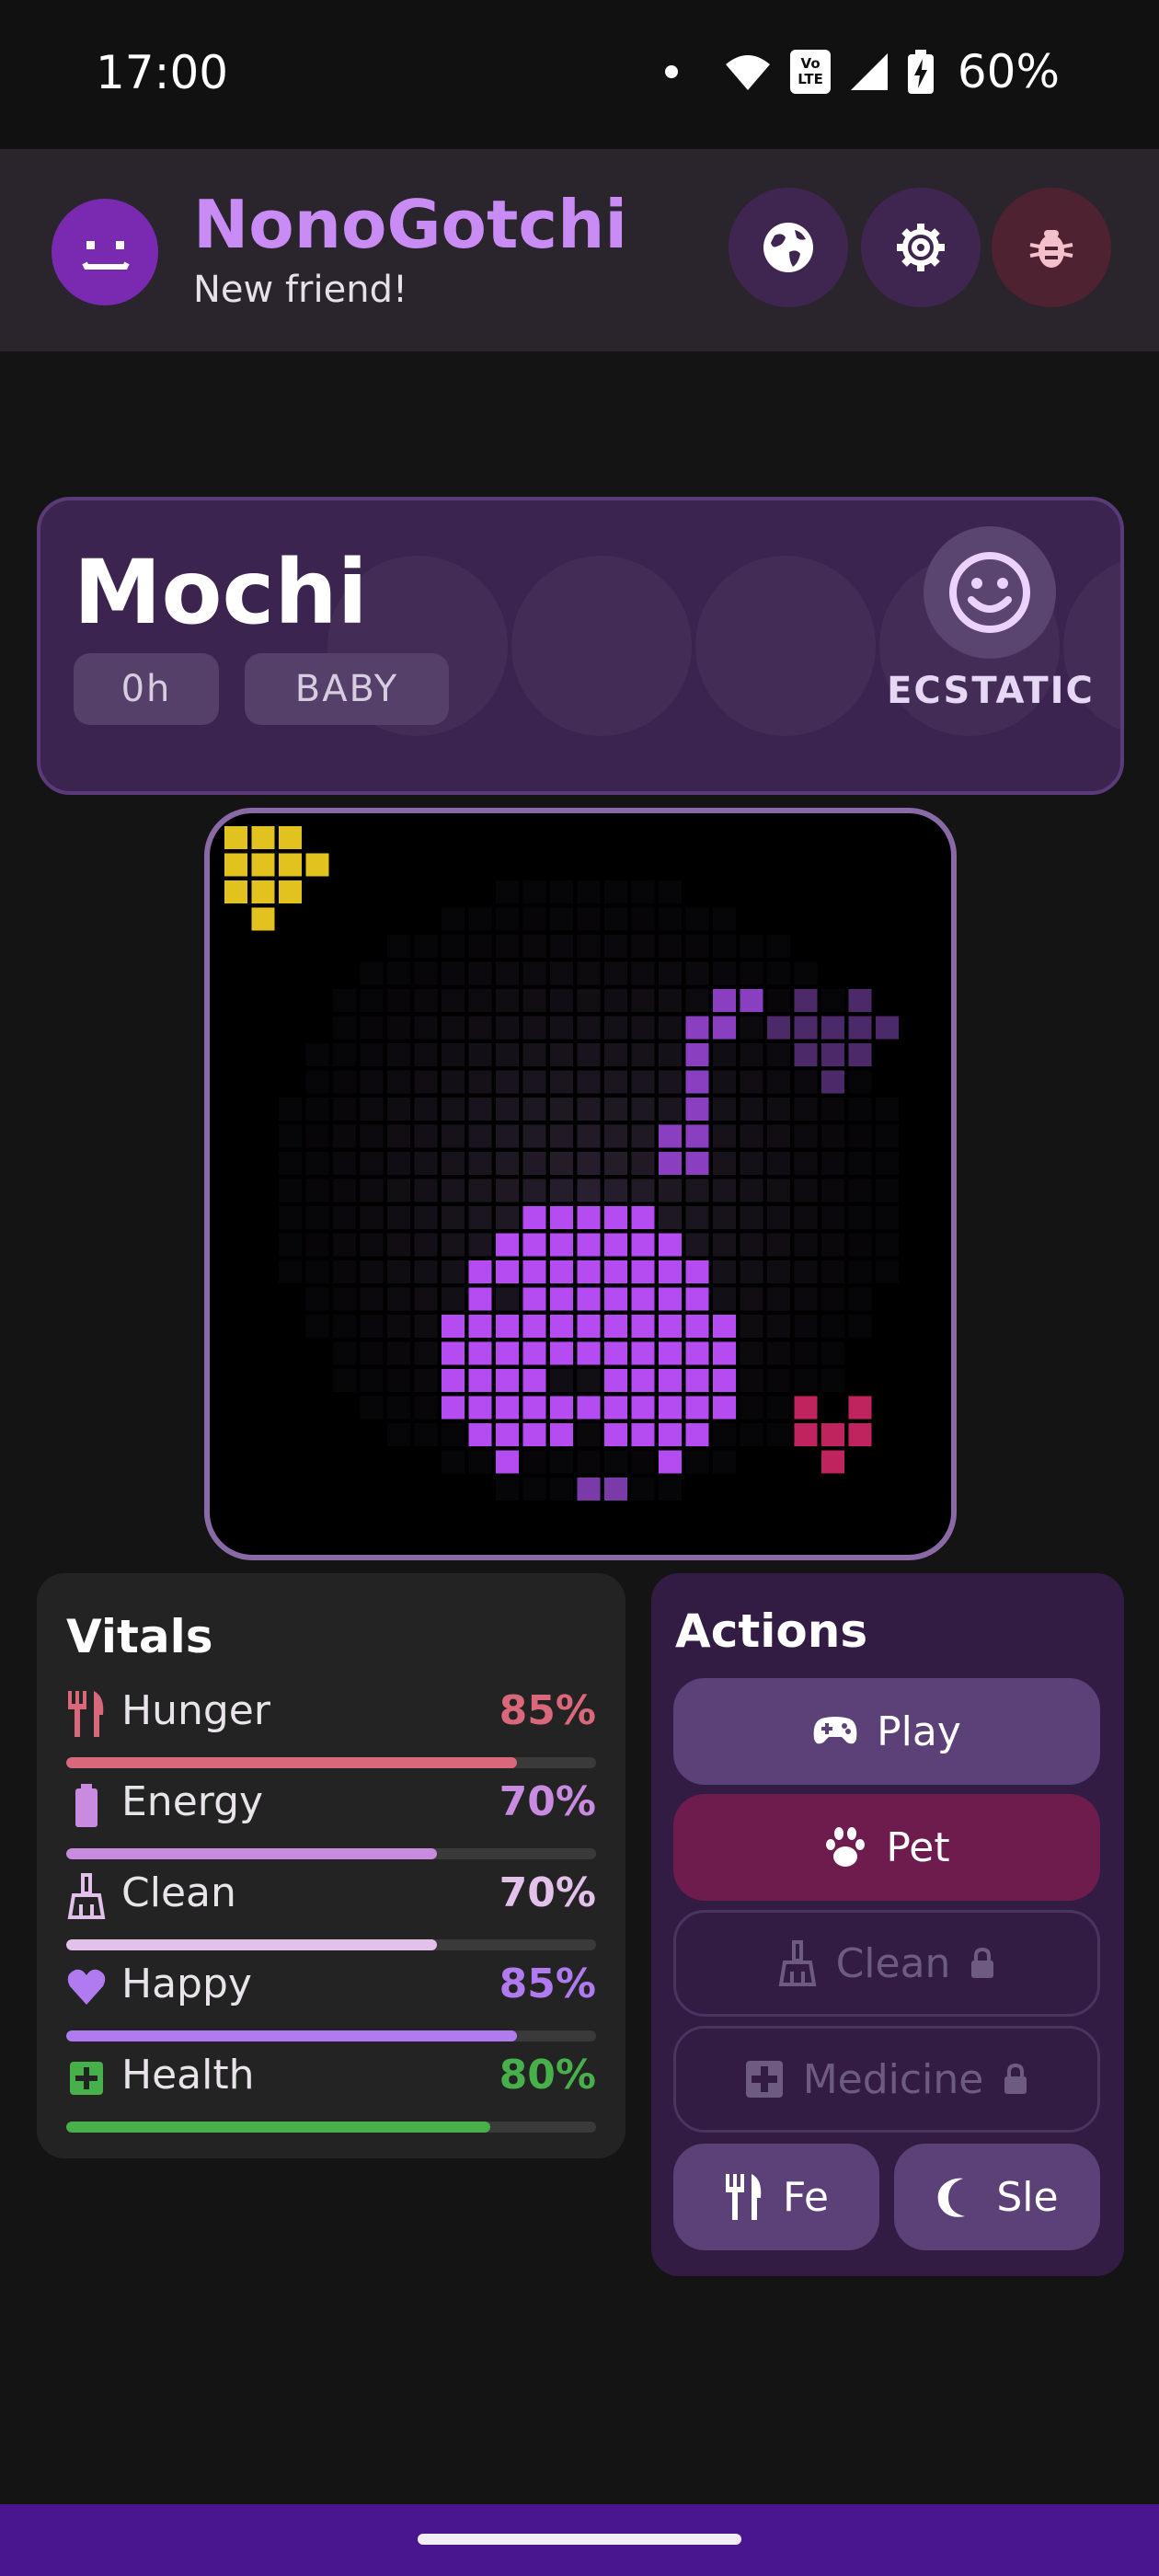  I want to click on feed-button: Fe, so click(776, 2197).